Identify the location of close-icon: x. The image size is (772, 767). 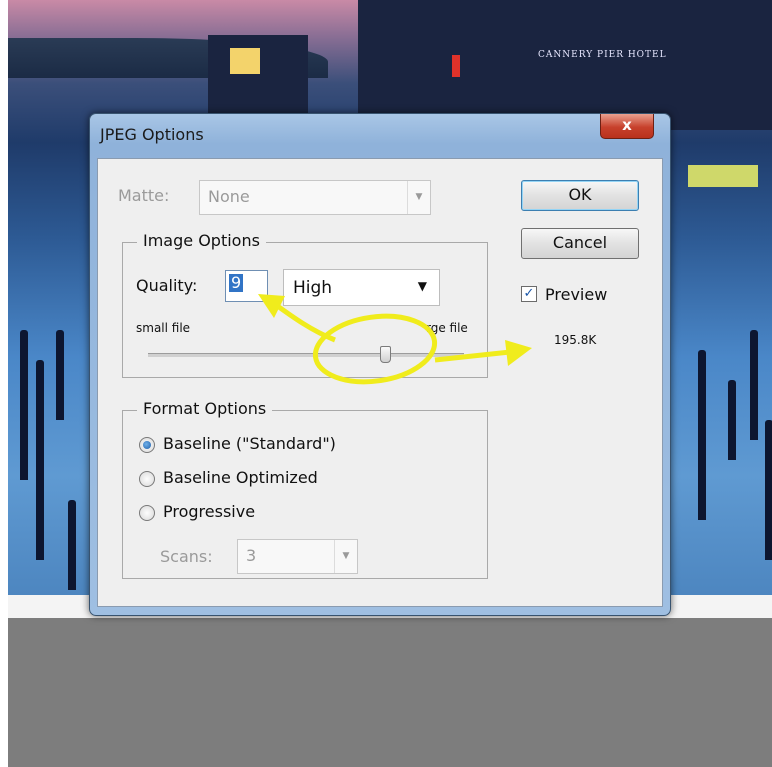
(627, 125).